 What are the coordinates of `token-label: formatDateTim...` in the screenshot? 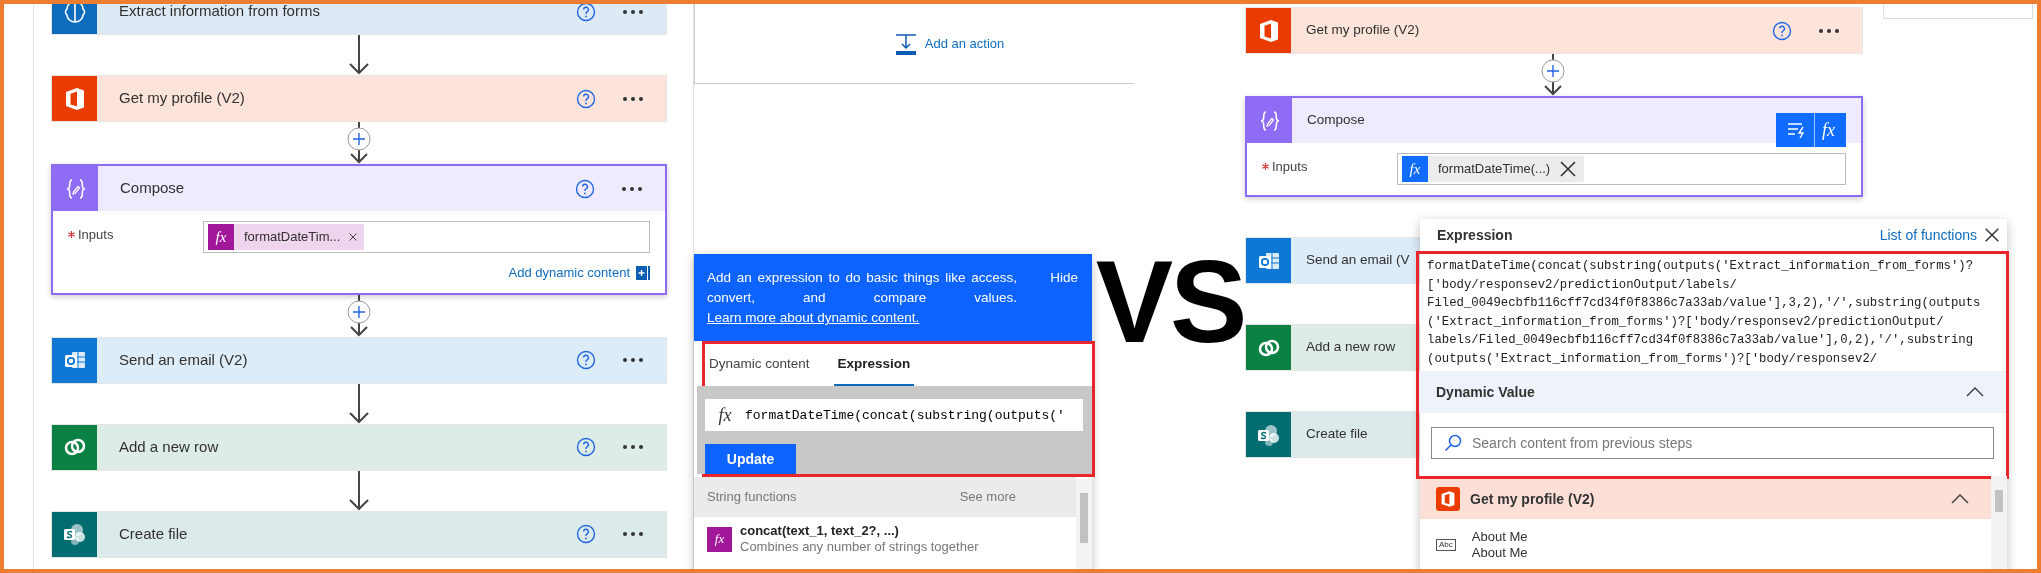 It's located at (292, 237).